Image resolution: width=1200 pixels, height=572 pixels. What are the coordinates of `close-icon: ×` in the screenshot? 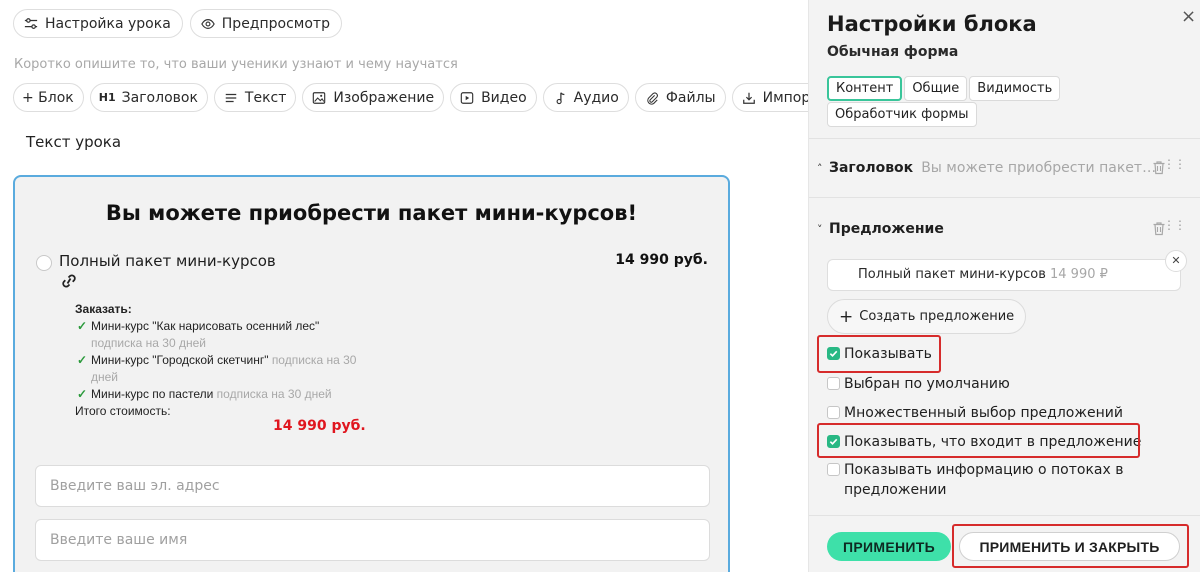 It's located at (1188, 16).